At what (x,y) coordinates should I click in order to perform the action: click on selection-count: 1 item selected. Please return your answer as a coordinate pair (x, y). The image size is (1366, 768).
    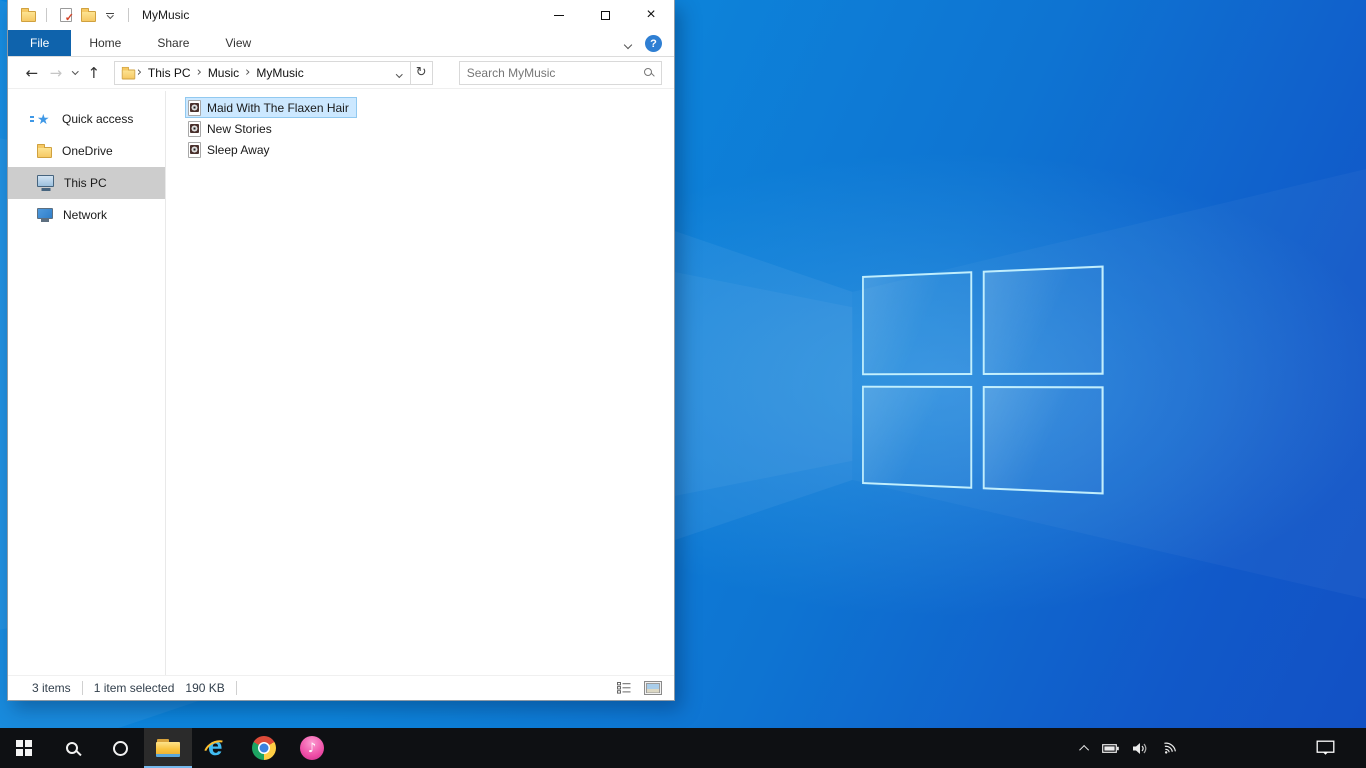
    Looking at the image, I should click on (134, 688).